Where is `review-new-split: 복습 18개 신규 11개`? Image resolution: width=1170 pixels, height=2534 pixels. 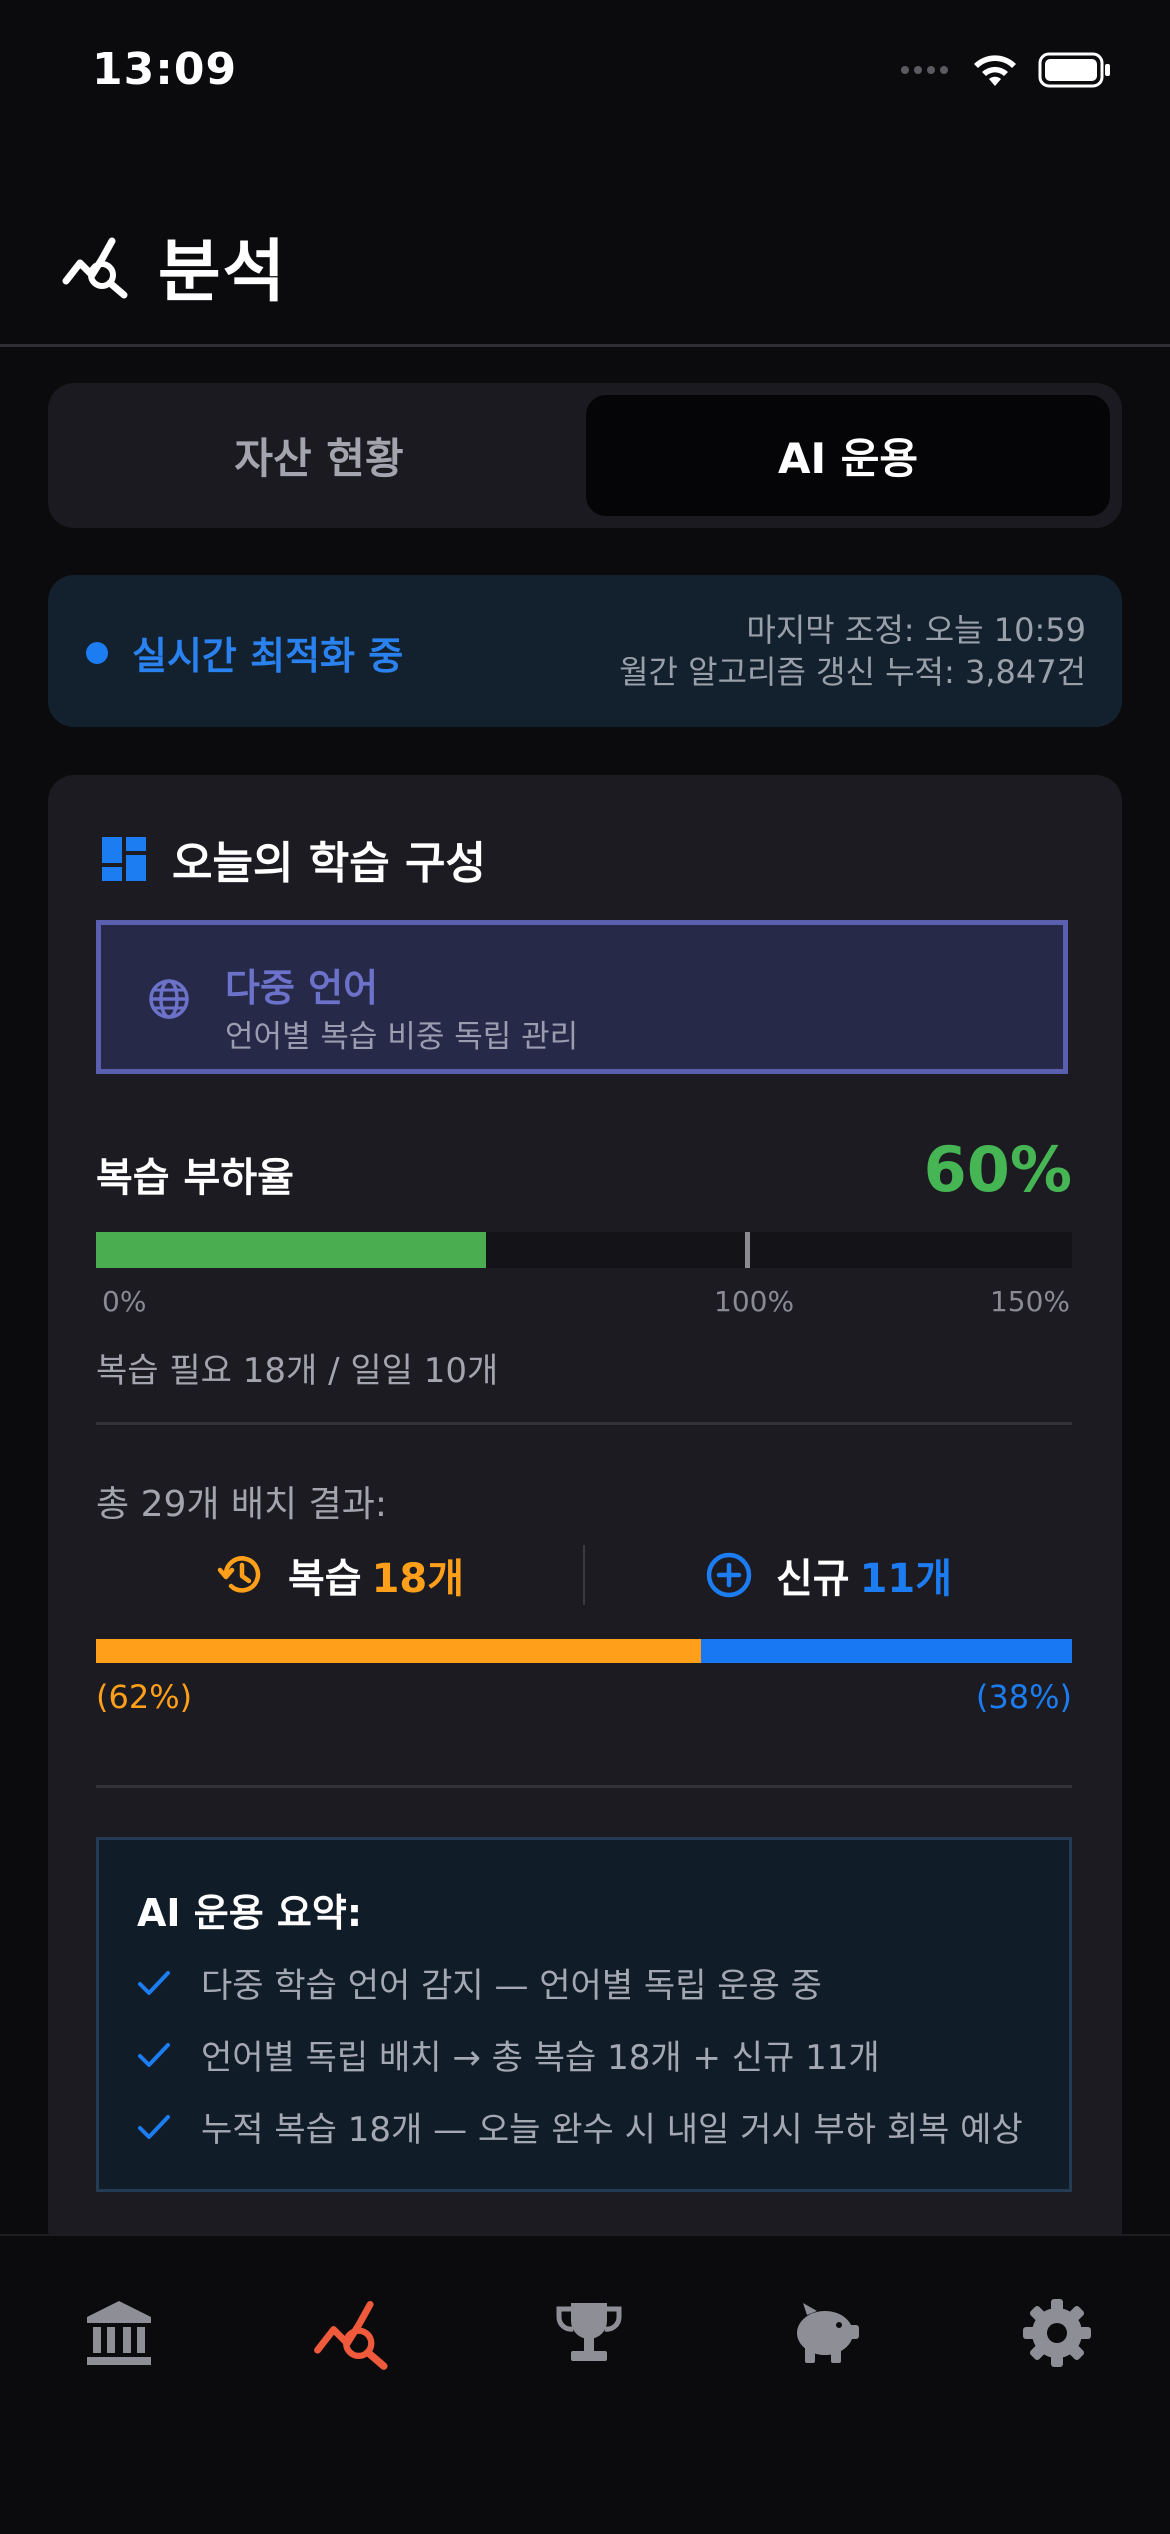 review-new-split: 복습 18개 신규 11개 is located at coordinates (584, 1575).